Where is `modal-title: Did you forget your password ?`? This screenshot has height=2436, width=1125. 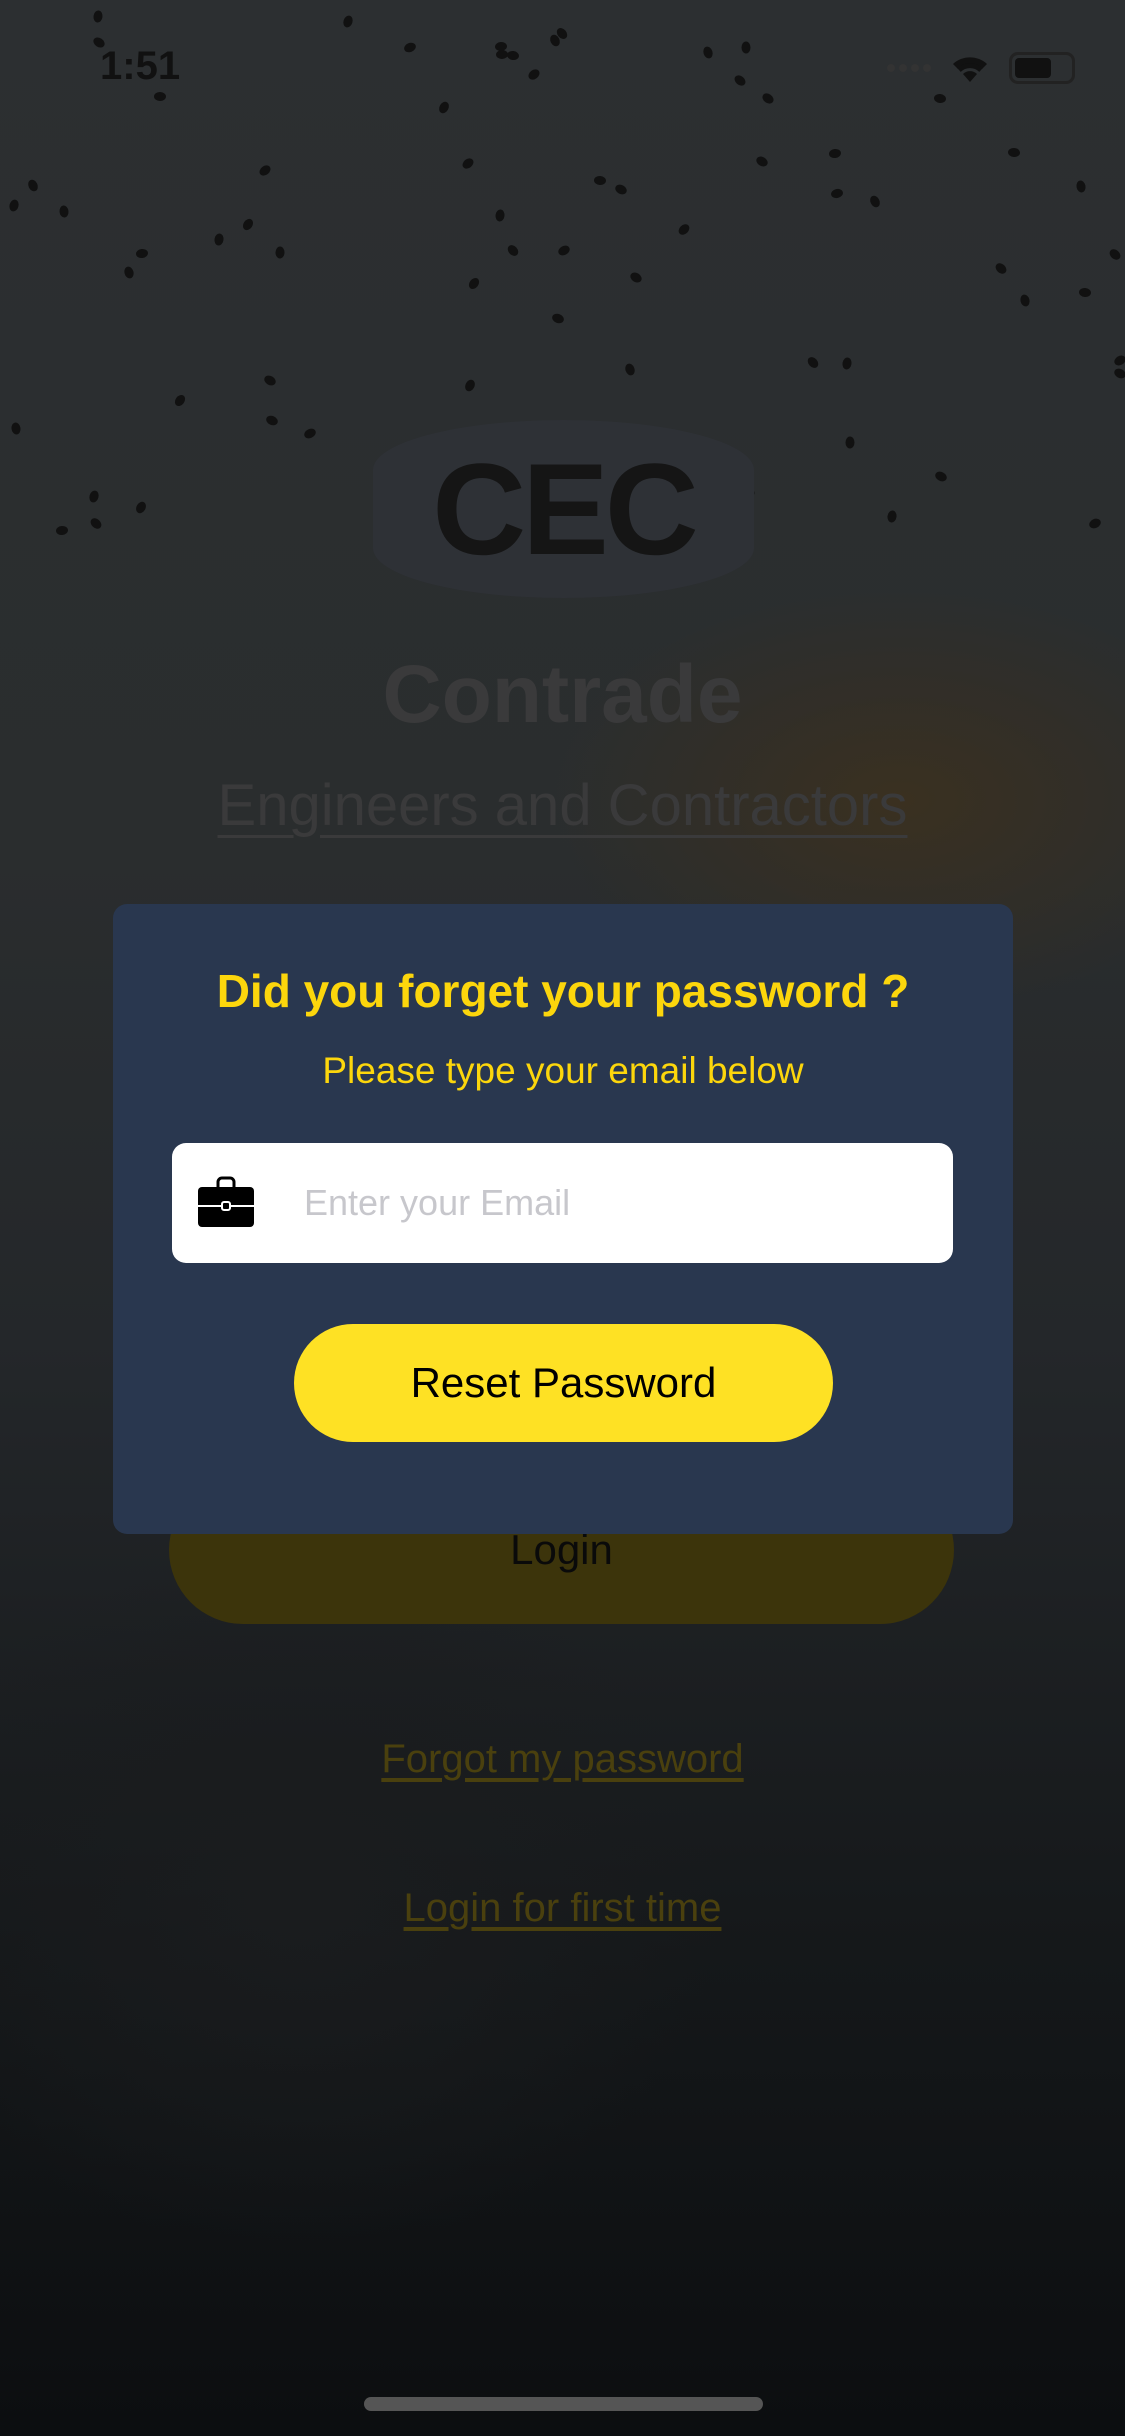
modal-title: Did you forget your password ? is located at coordinates (563, 991).